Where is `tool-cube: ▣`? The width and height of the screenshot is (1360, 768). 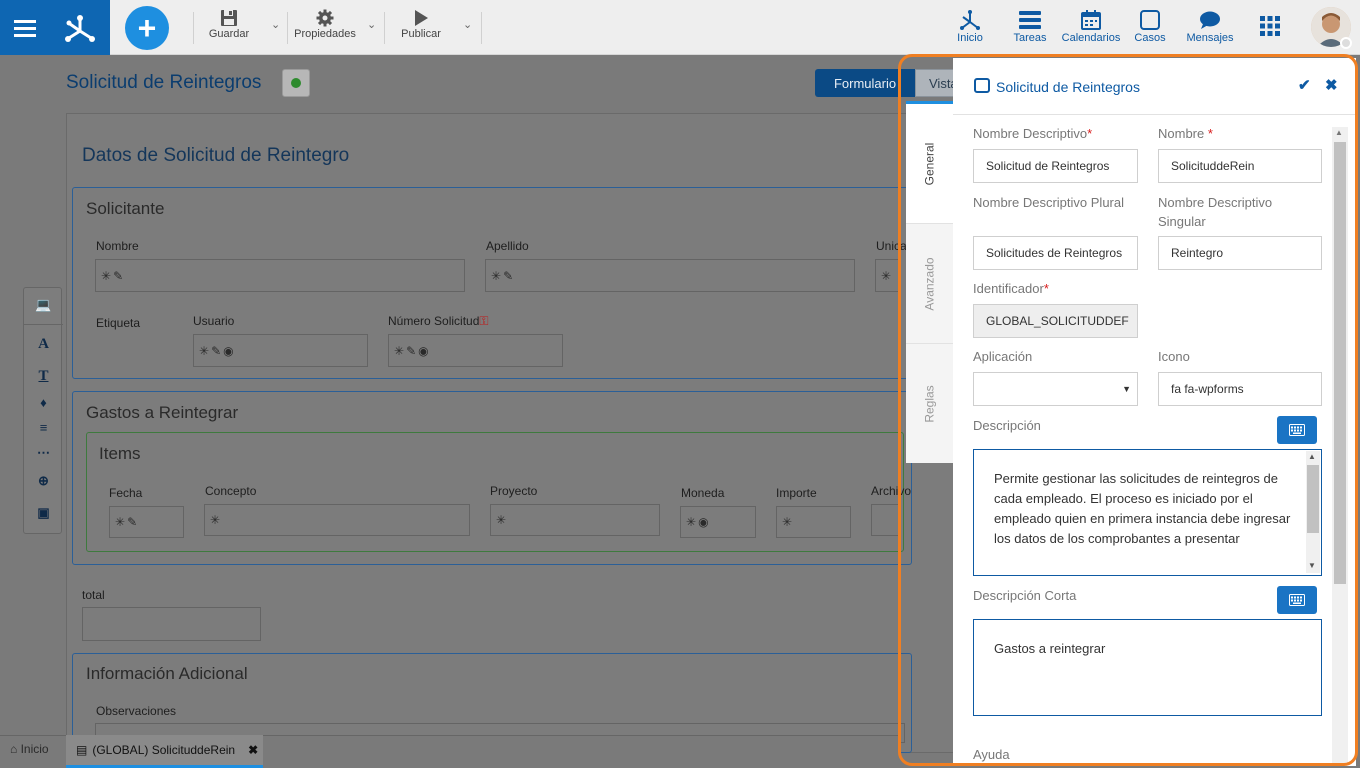
tool-cube: ▣ is located at coordinates (43, 513).